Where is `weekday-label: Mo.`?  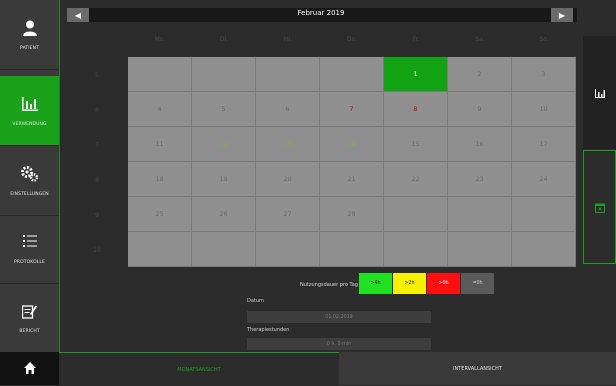 weekday-label: Mo. is located at coordinates (160, 39).